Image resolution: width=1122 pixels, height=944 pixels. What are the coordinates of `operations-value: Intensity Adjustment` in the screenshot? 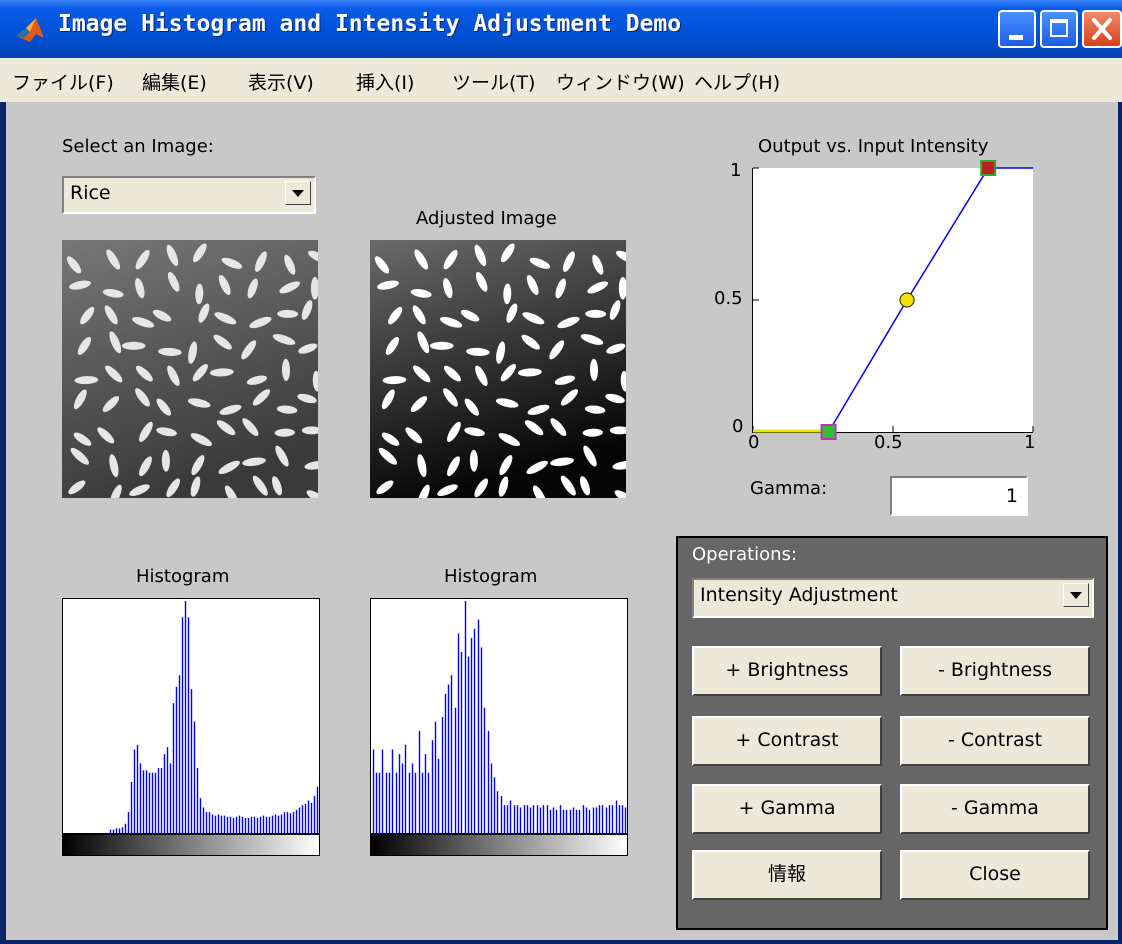 It's located at (799, 595).